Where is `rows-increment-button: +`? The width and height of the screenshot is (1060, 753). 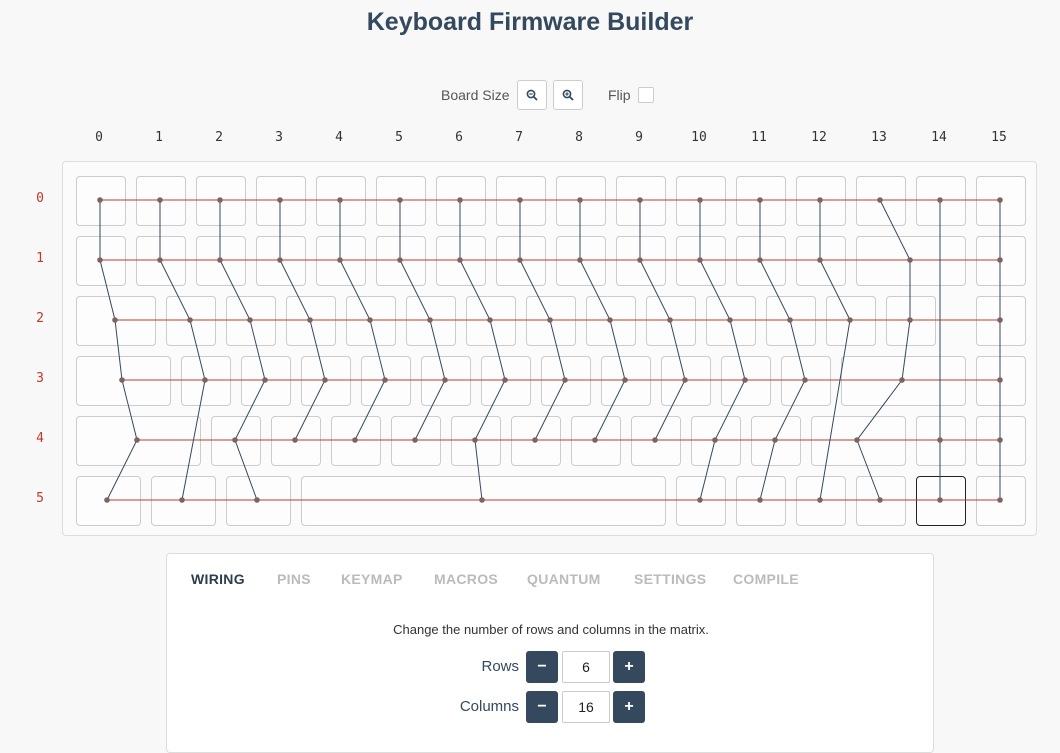
rows-increment-button: + is located at coordinates (629, 667).